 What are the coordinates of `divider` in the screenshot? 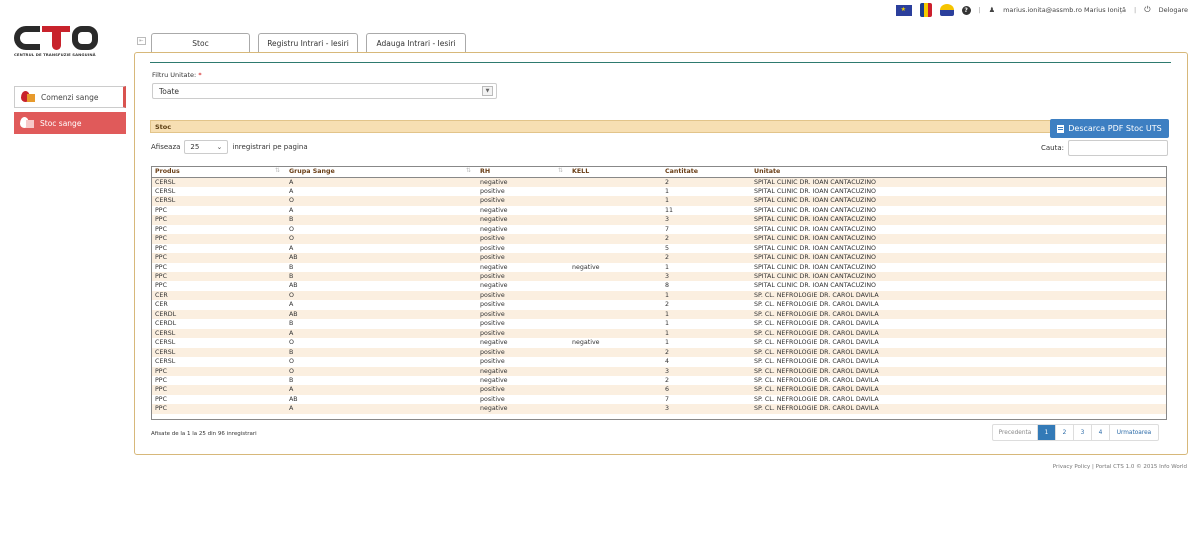 It's located at (660, 62).